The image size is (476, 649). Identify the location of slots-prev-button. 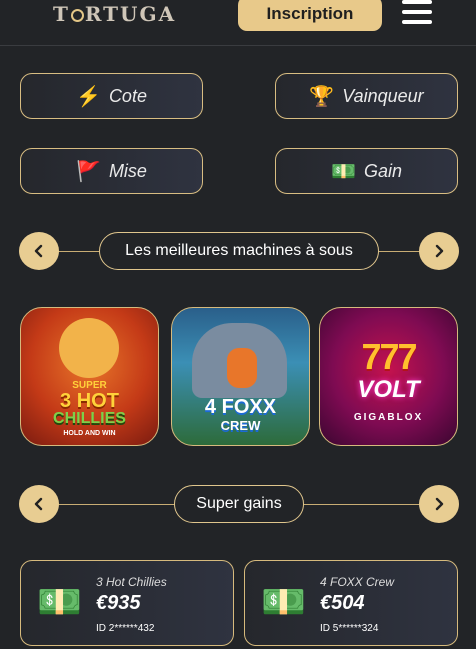
(39, 251).